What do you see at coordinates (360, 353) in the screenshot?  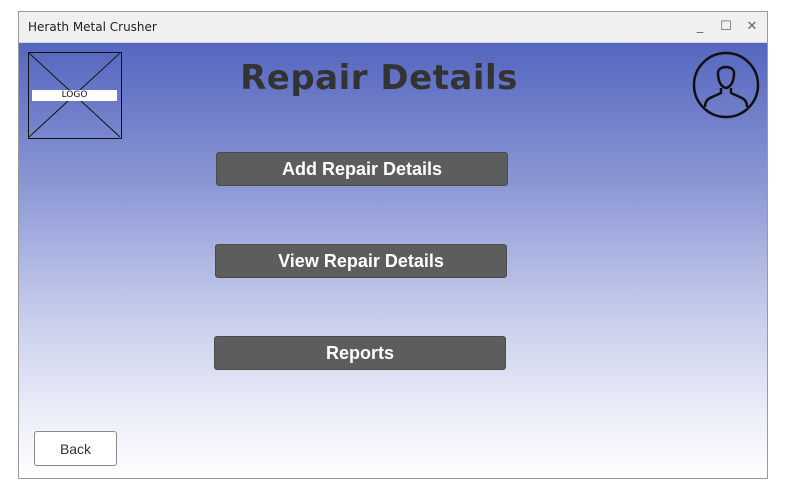 I see `reports-button: Reports` at bounding box center [360, 353].